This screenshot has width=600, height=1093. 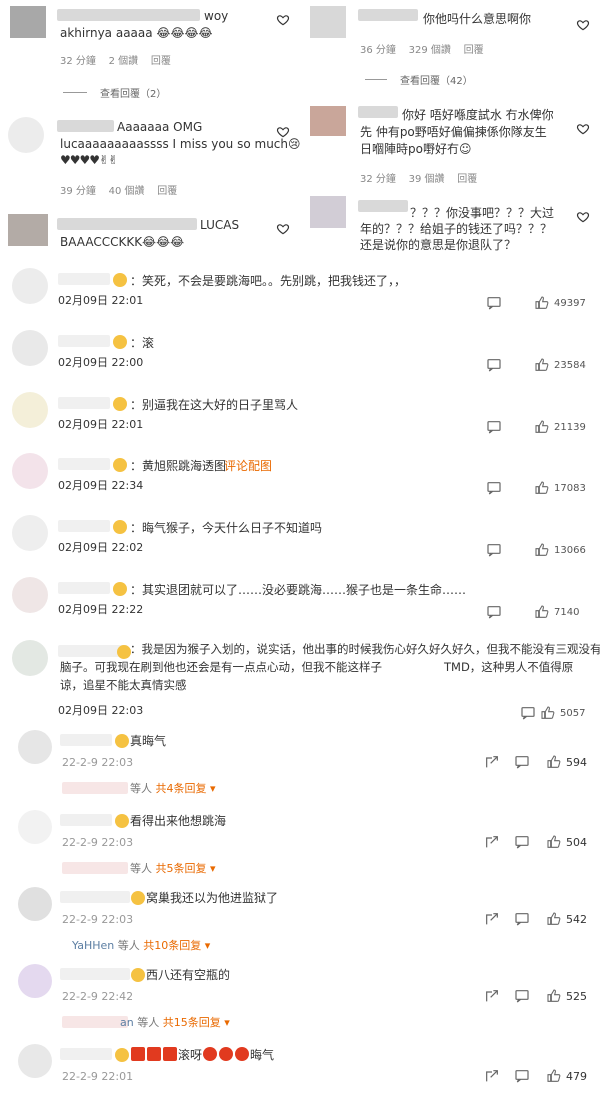 I want to click on like-button: 49397, so click(x=560, y=303).